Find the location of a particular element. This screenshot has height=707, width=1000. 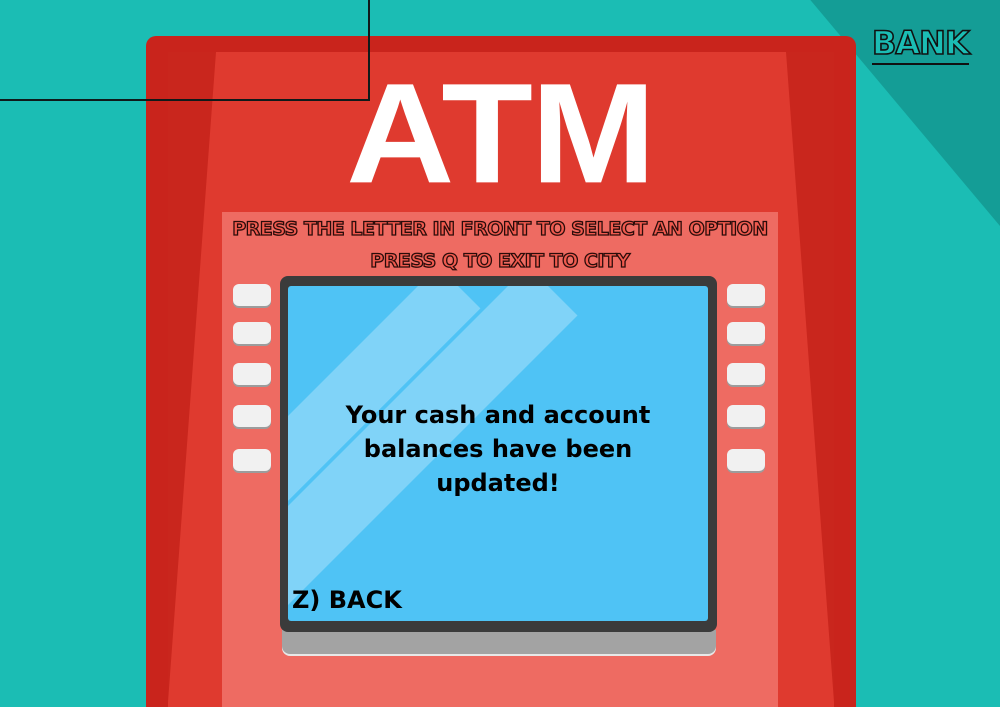

atm-logo: ATM is located at coordinates (501, 133).